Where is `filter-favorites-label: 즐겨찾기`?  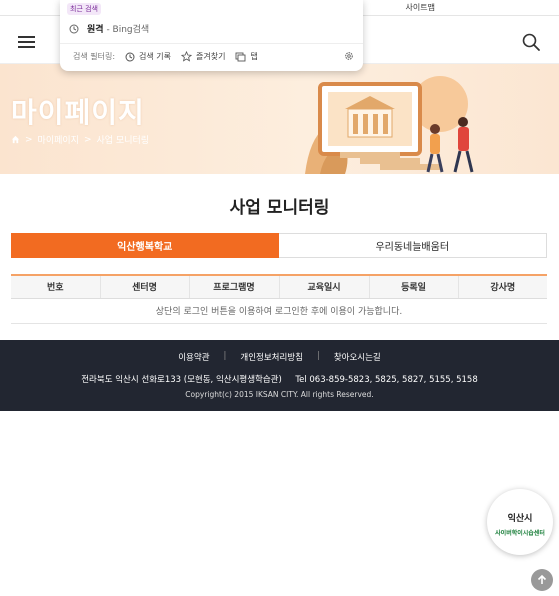
filter-favorites-label: 즐겨찾기 is located at coordinates (211, 56).